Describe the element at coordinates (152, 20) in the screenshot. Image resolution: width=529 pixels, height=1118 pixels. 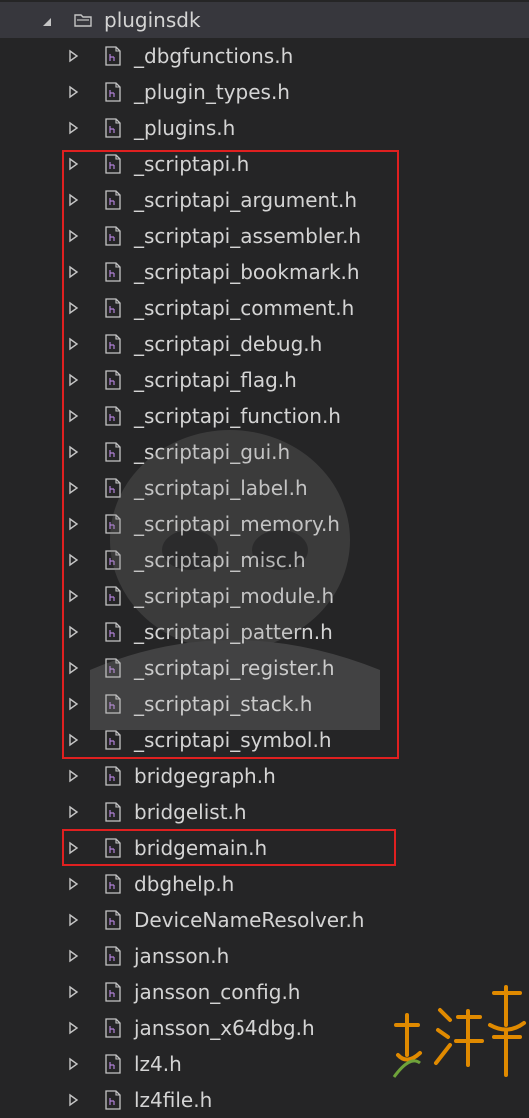
I see `folder-label: pluginsdk` at that location.